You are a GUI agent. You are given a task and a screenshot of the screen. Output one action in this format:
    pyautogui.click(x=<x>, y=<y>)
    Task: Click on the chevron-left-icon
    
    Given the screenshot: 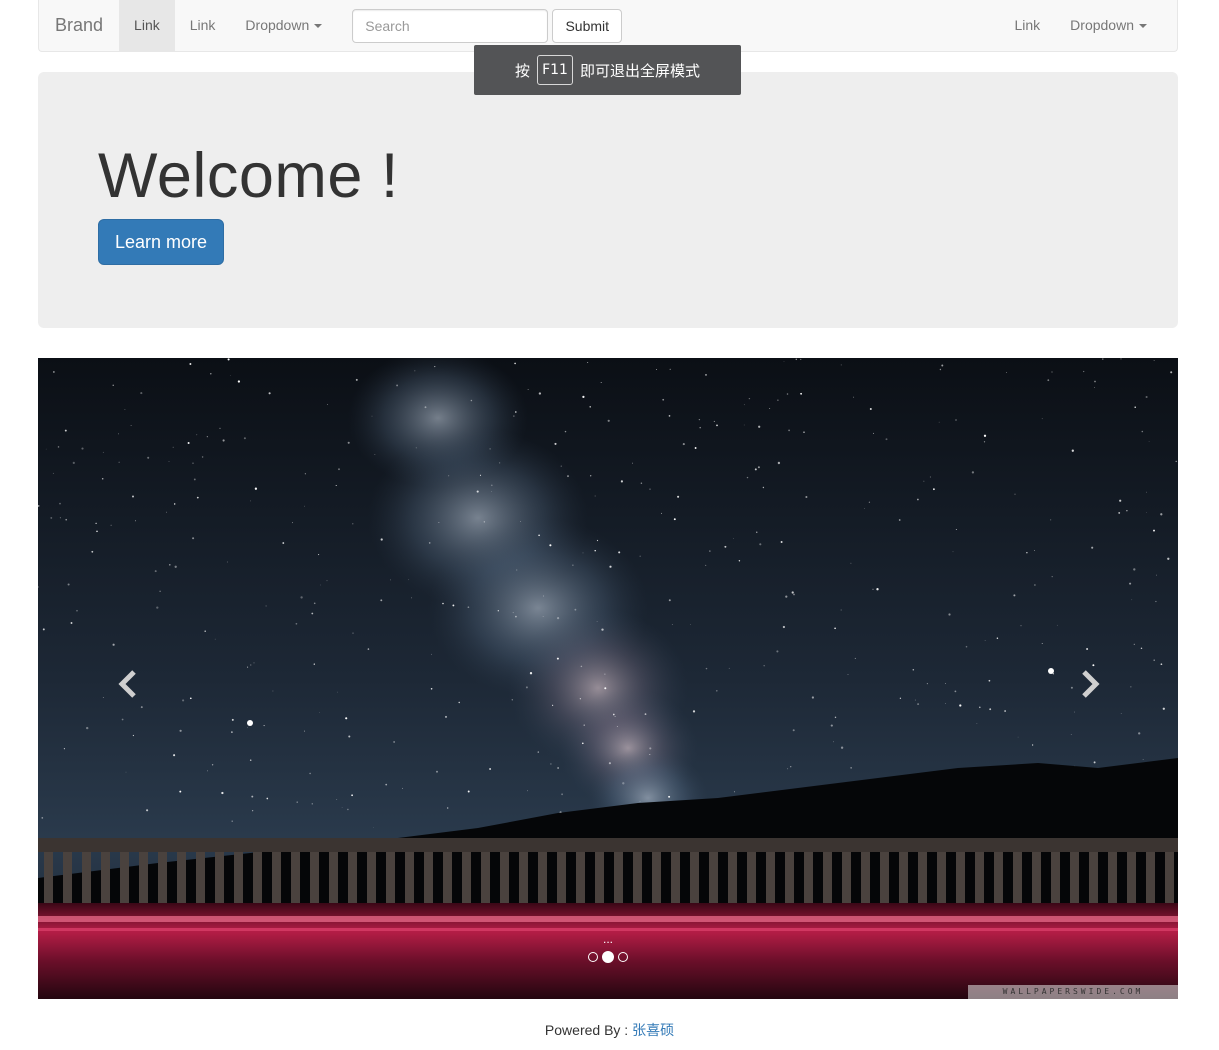 What is the action you would take?
    pyautogui.click(x=127, y=684)
    